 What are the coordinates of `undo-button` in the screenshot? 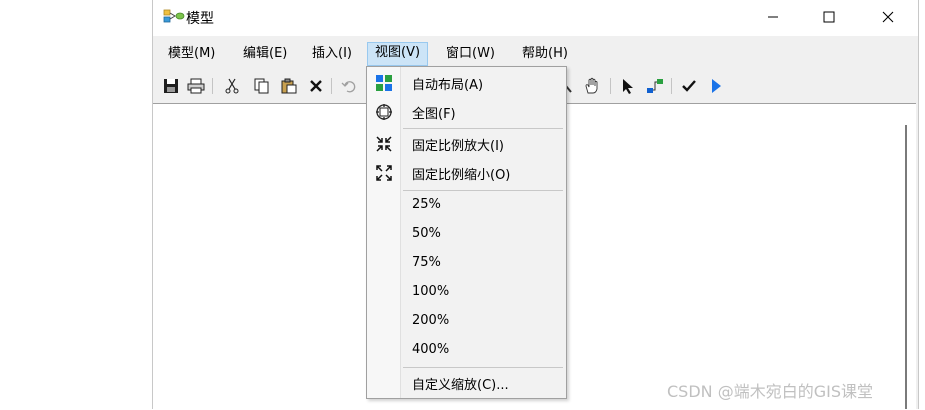 It's located at (349, 86).